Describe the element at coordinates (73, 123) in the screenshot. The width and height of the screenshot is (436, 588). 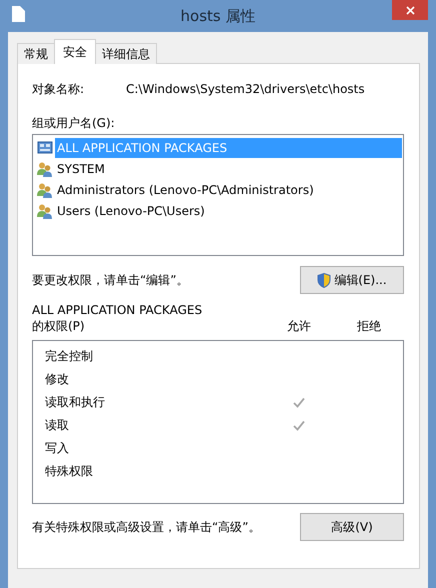
I see `list-label: 组或用户名(G):` at that location.